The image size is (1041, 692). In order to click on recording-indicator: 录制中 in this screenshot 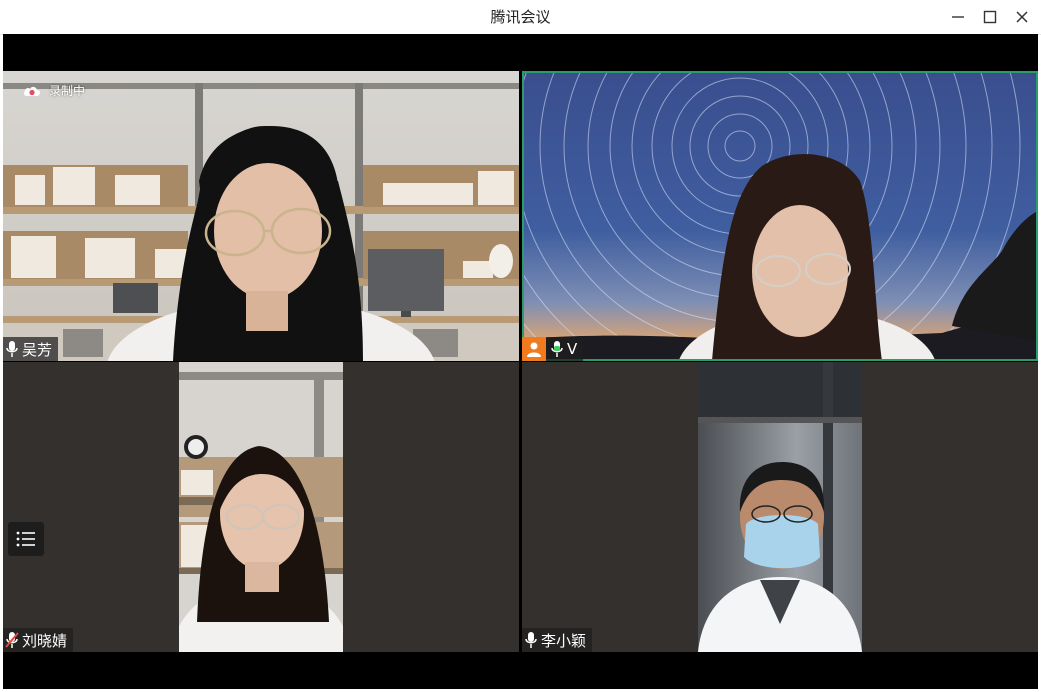, I will do `click(54, 90)`.